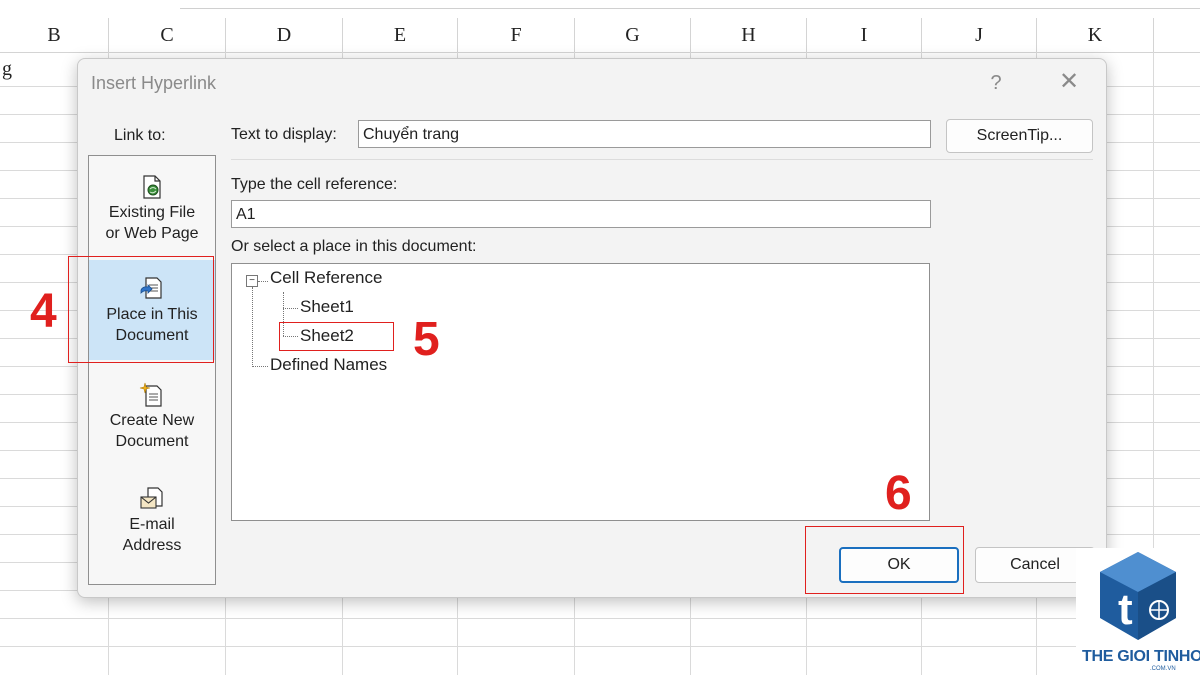 The image size is (1200, 675). I want to click on column-header-row: B C D E F G H I J K, so click(600, 35).